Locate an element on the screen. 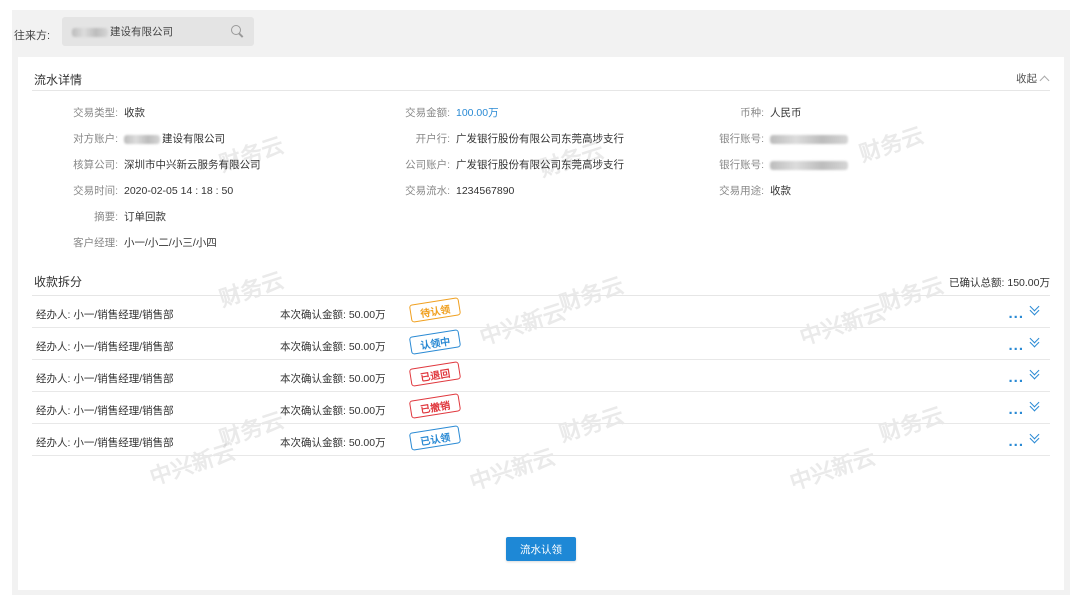  split-section-title: 收款拆分 is located at coordinates (58, 282).